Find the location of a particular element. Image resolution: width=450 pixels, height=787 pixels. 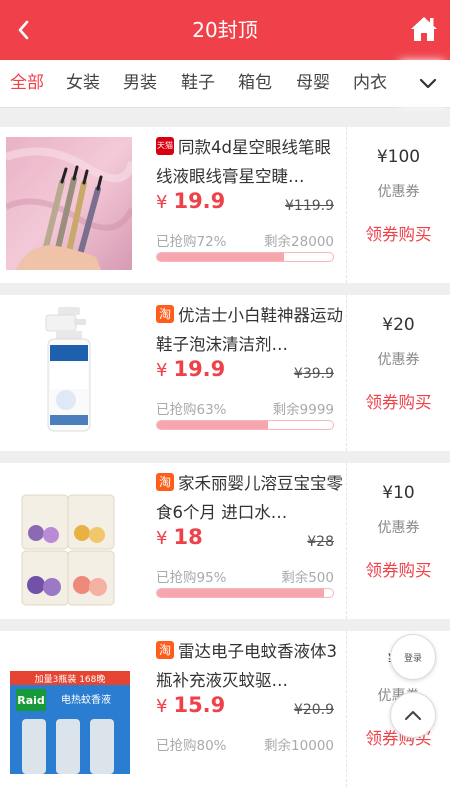

product-price: ¥15.9 is located at coordinates (190, 705).